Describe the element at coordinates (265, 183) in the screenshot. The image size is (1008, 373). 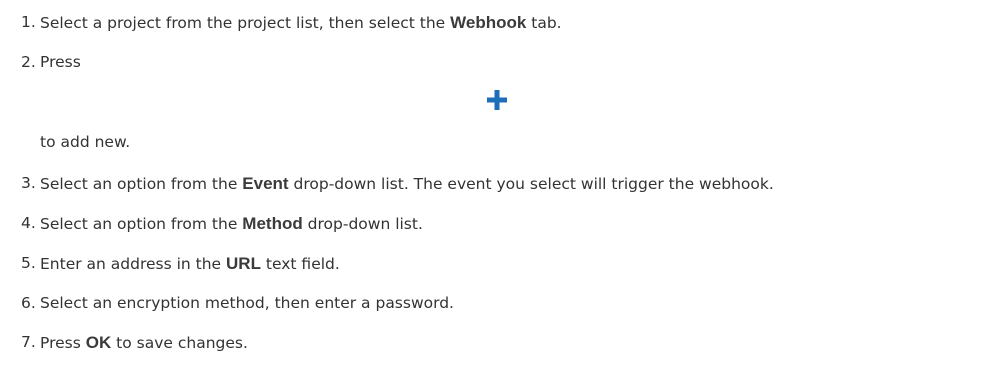
I see `ui-term-event: Event` at that location.